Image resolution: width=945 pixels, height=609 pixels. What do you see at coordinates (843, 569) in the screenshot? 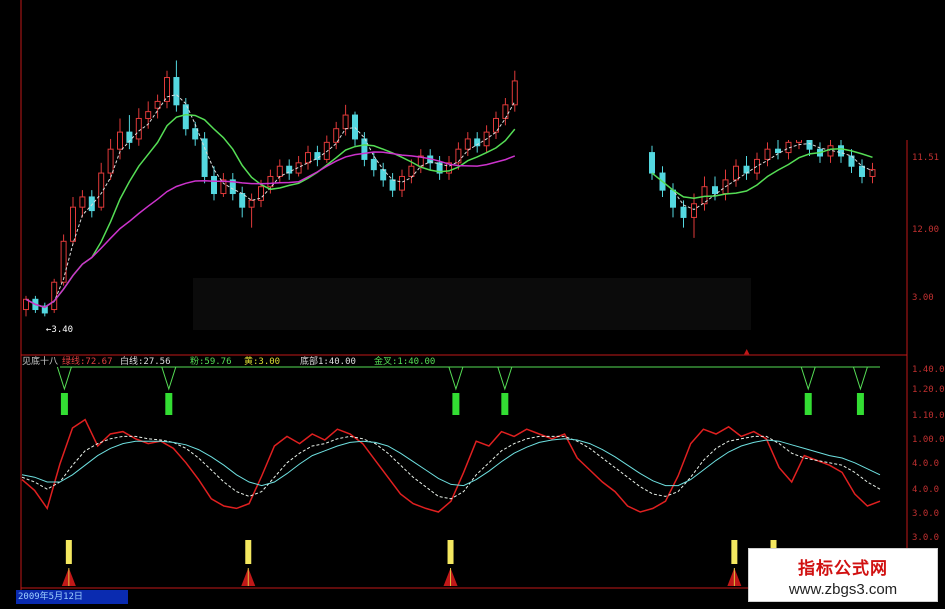
I see `watermark-title: 指标公式网` at bounding box center [843, 569].